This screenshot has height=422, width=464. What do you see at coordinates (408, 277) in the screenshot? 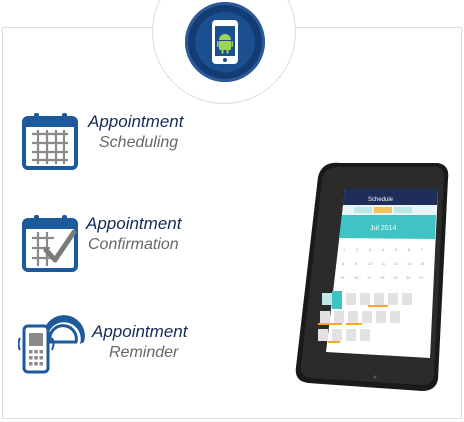
I see `svg-text: 20` at bounding box center [408, 277].